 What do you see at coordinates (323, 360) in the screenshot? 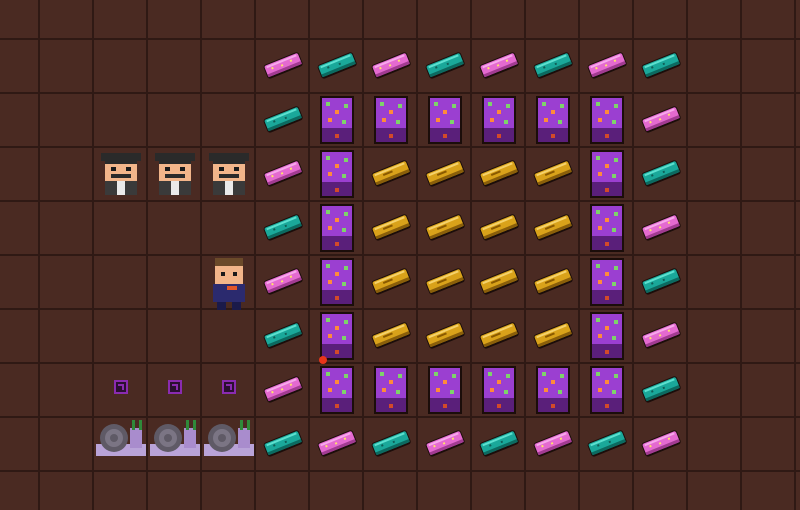
I see `red-dot-icon` at bounding box center [323, 360].